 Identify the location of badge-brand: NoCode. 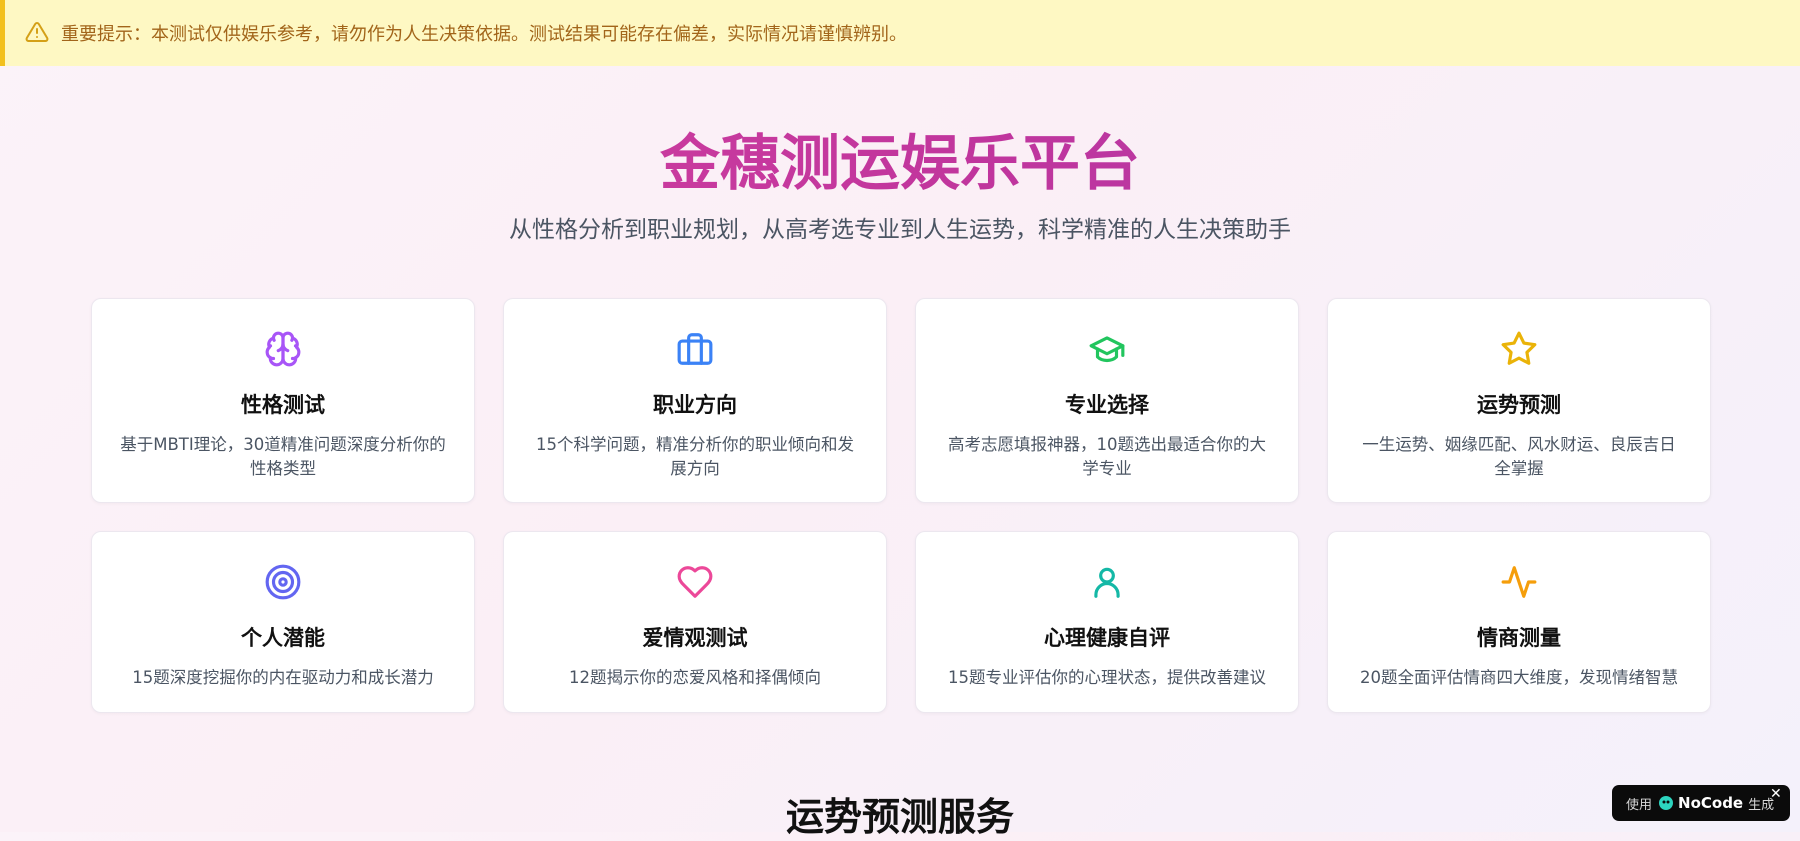
(1711, 803).